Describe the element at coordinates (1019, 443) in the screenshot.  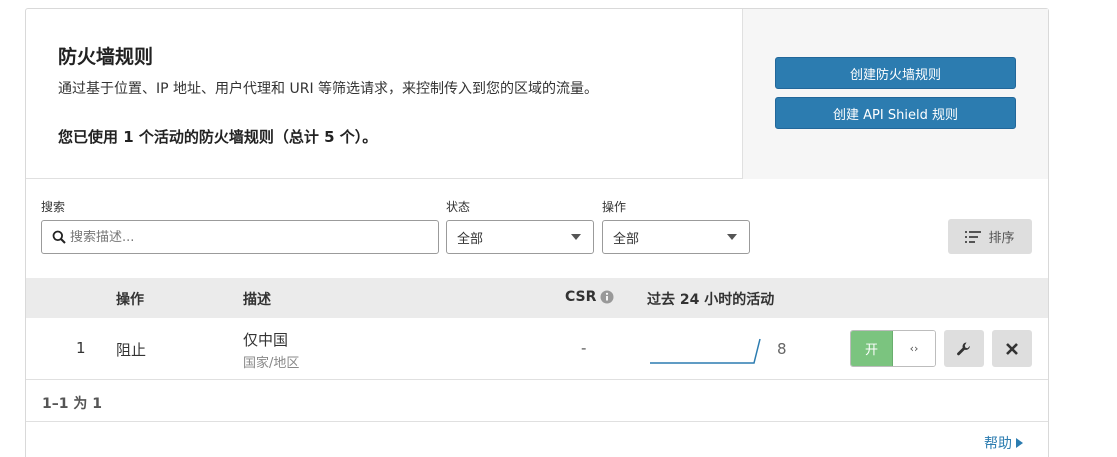
I see `caret-right-icon` at that location.